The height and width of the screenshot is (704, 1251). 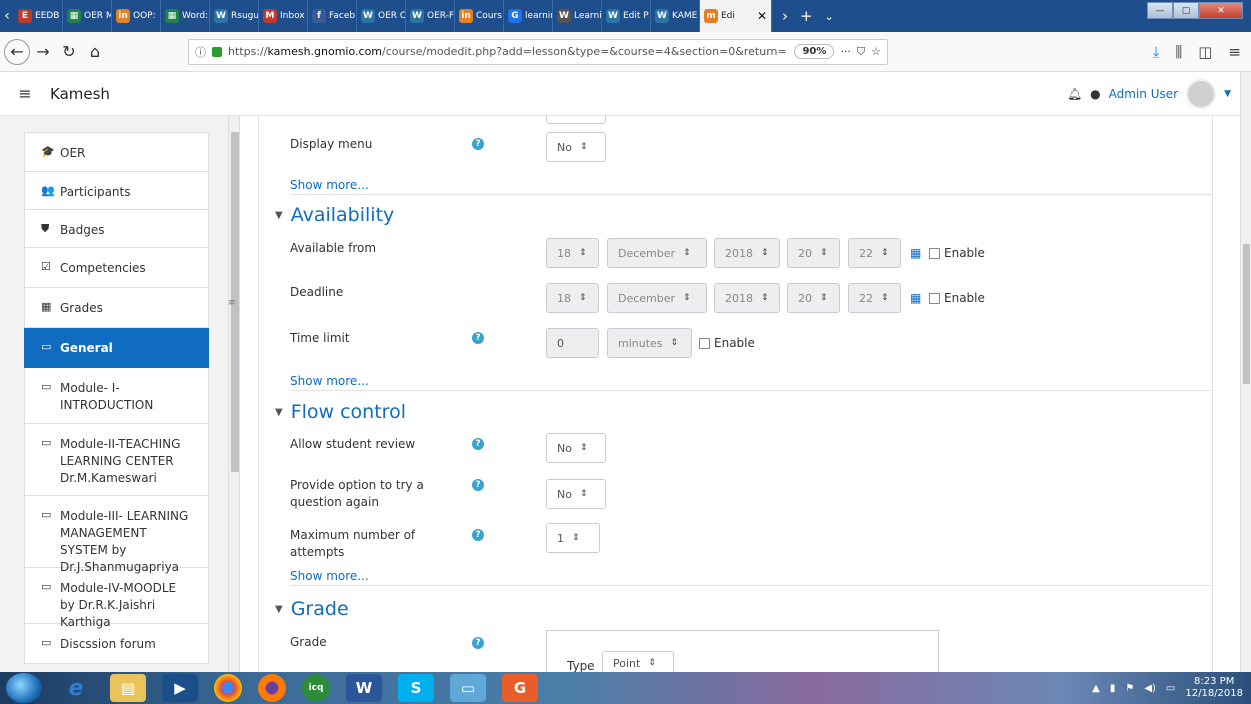 I want to click on time-limit-unit-select: minutes ⇕, so click(x=649, y=343).